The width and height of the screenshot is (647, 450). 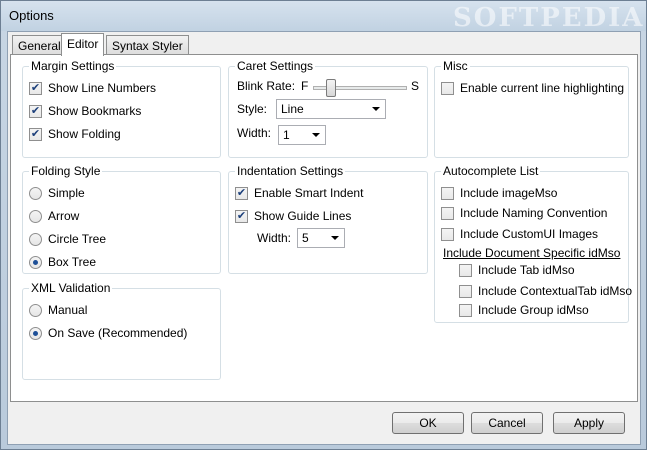 I want to click on show-guide-lines-checkbox: ✔ Show Guide Lines, so click(x=293, y=216).